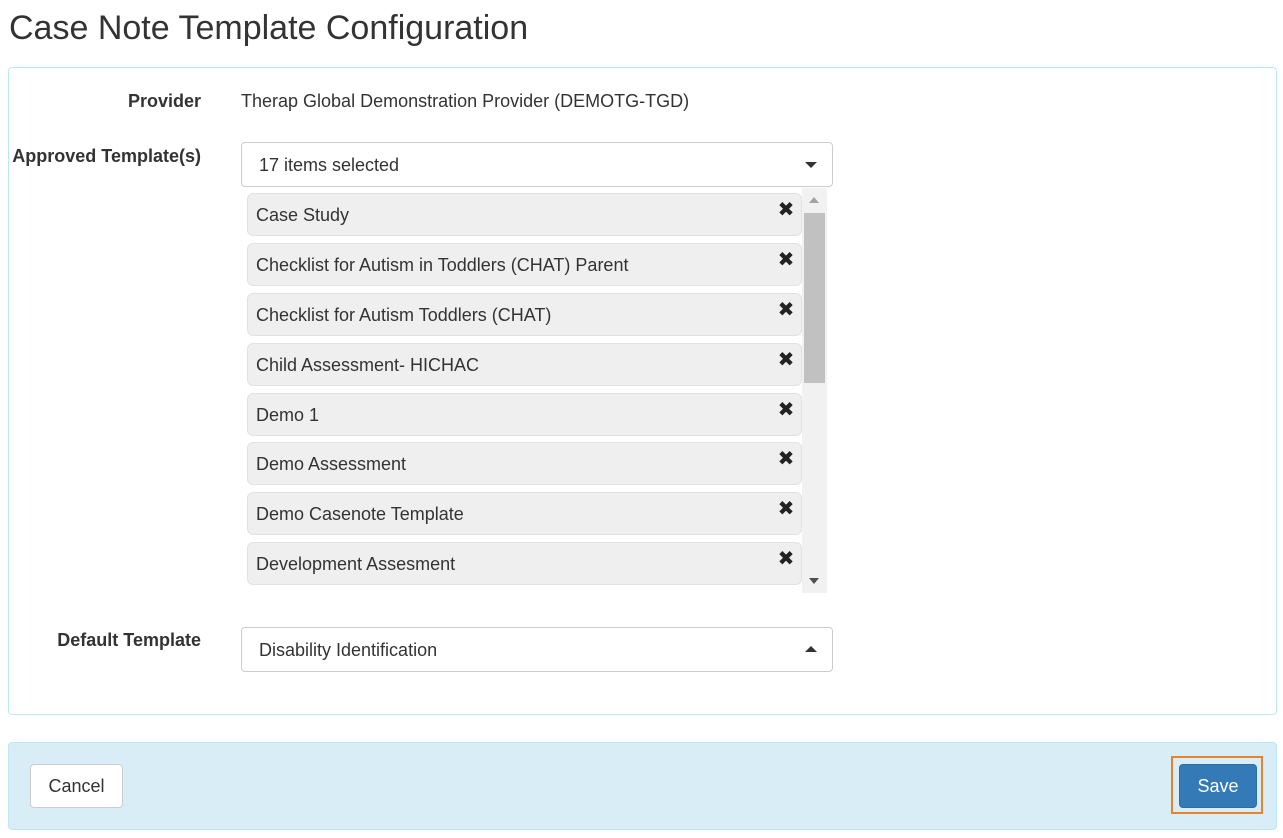 Image resolution: width=1283 pixels, height=838 pixels. What do you see at coordinates (537, 164) in the screenshot?
I see `approved-templates-select: 17 items selected` at bounding box center [537, 164].